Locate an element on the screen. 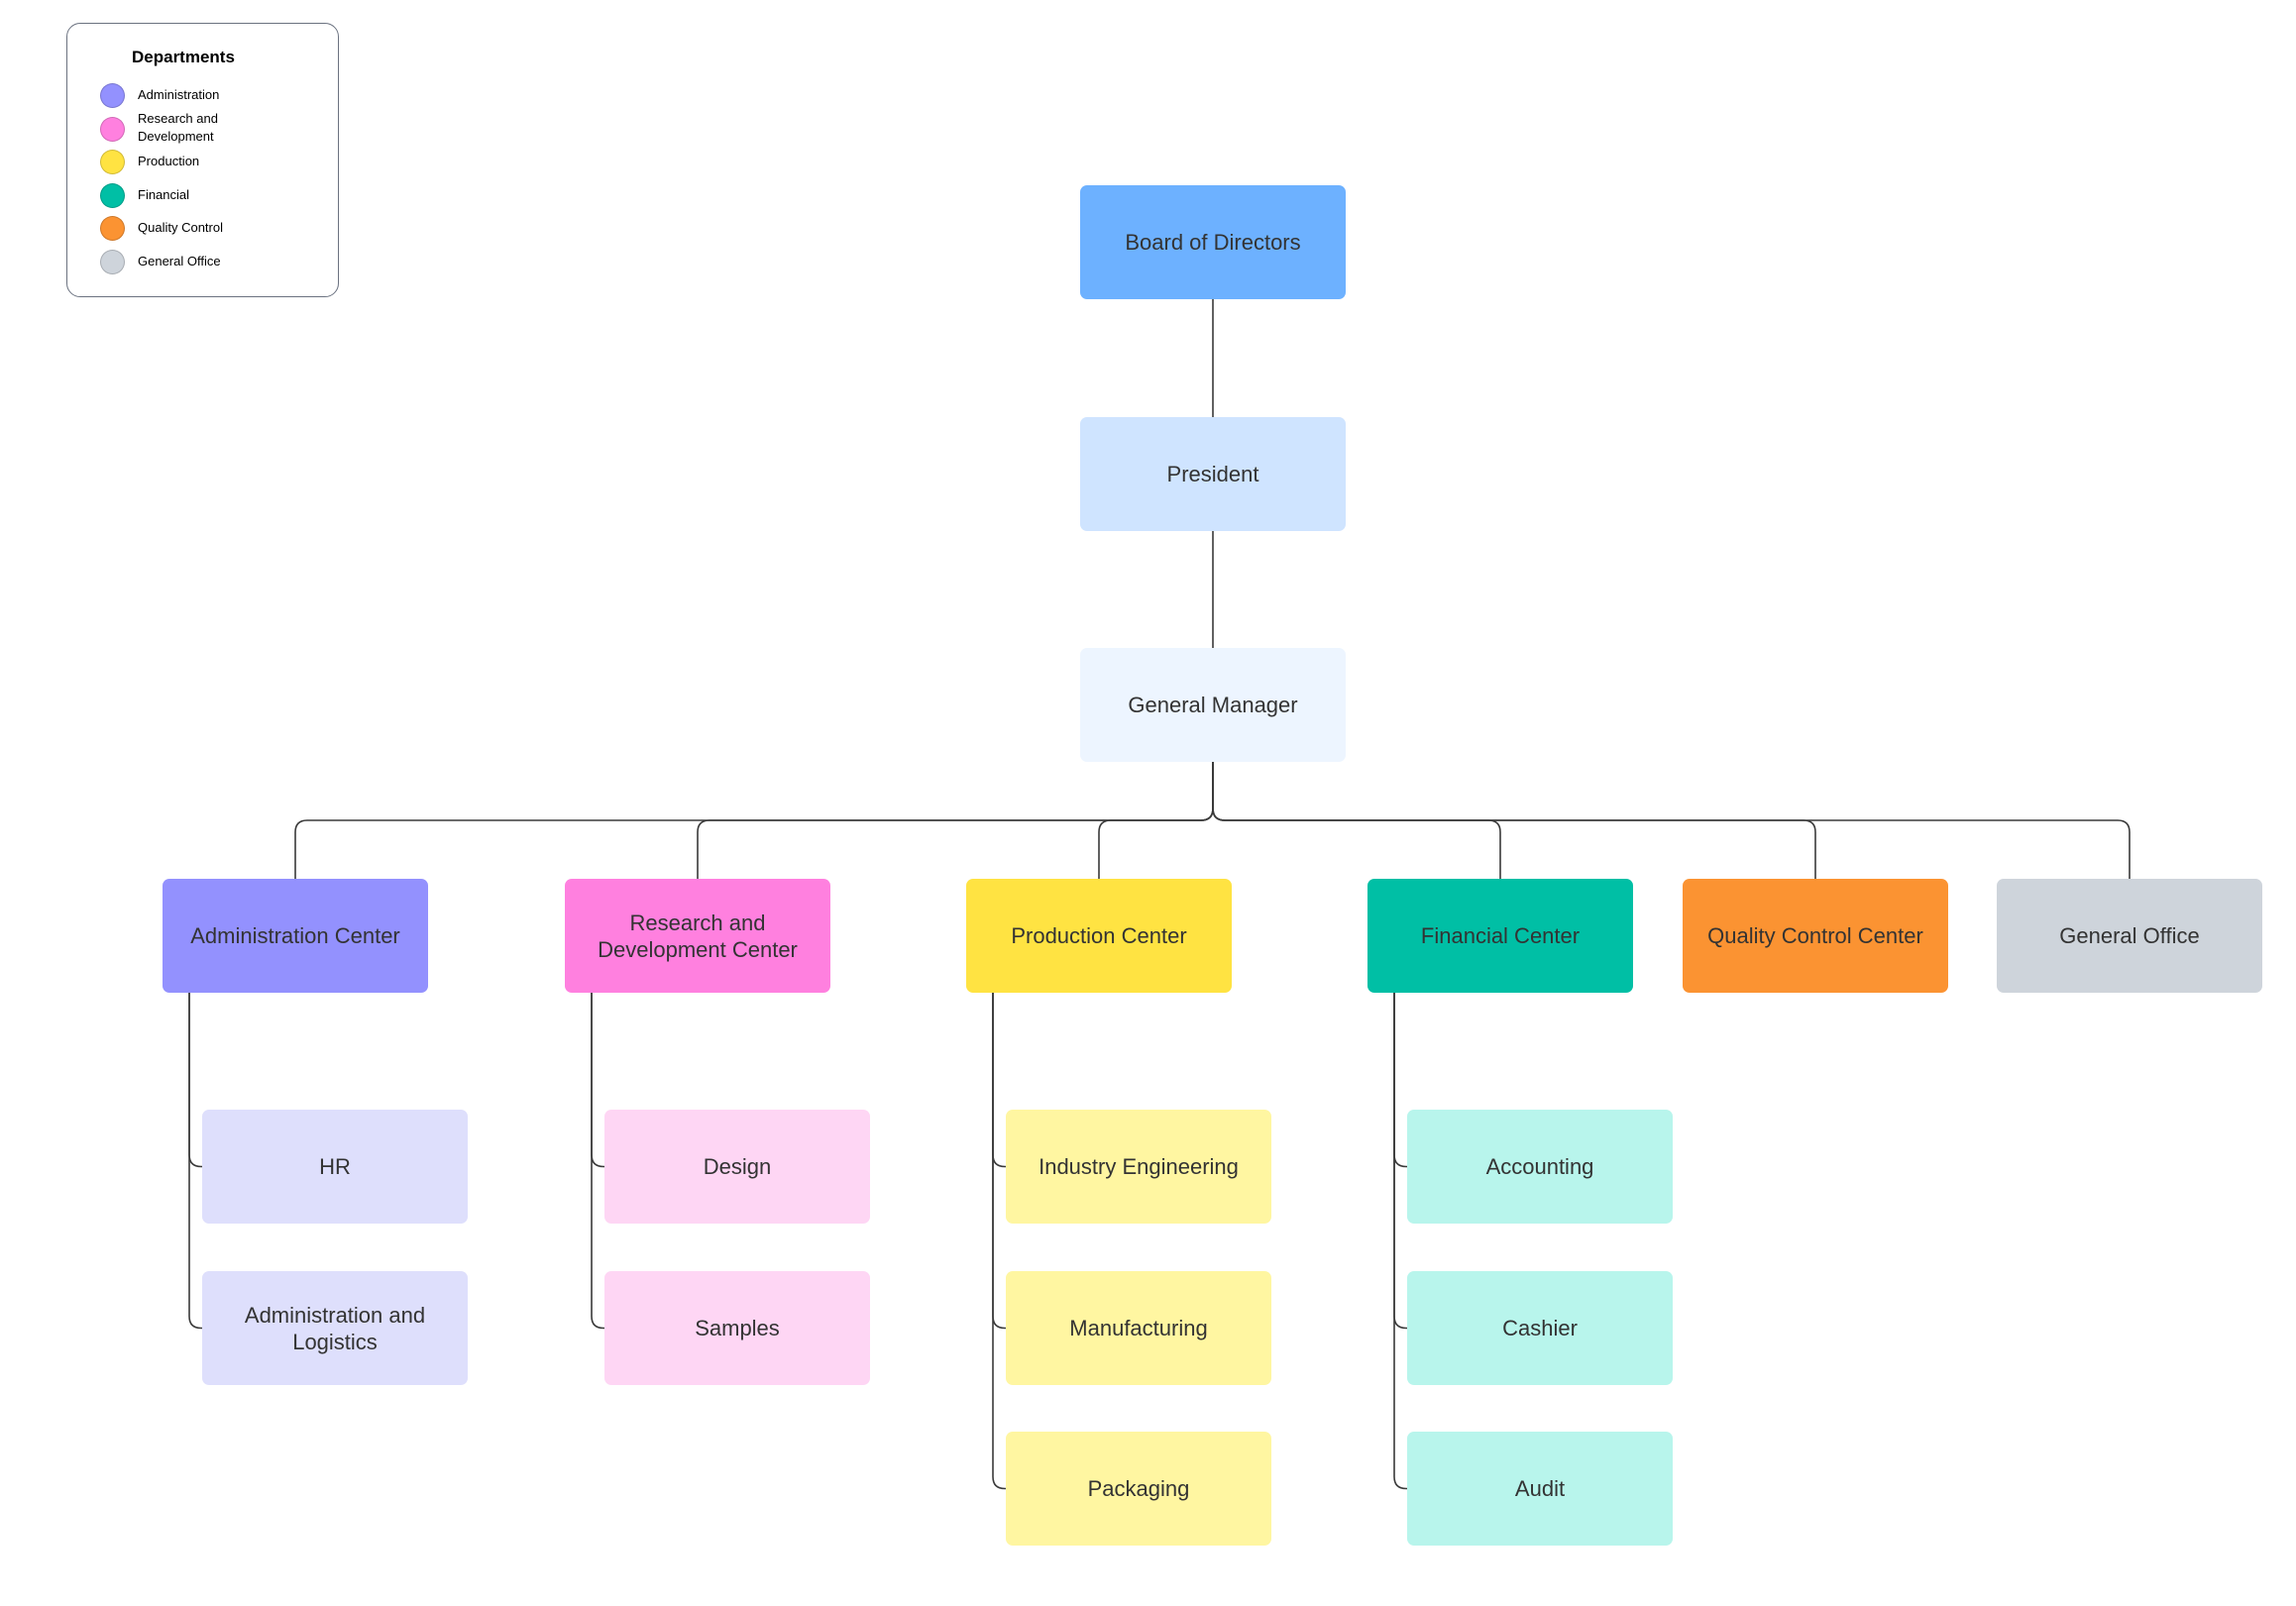 The image size is (2296, 1606). node-label: Board of Directors is located at coordinates (1213, 242).